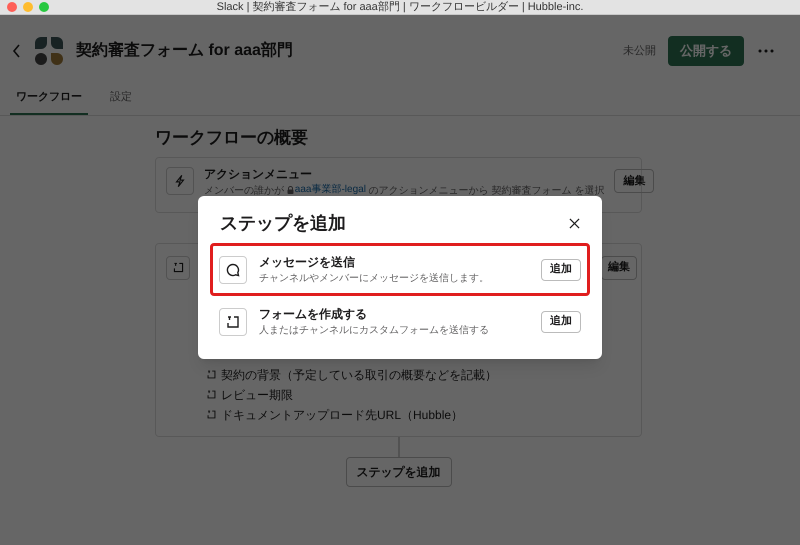 This screenshot has width=800, height=545. I want to click on back-icon, so click(17, 51).